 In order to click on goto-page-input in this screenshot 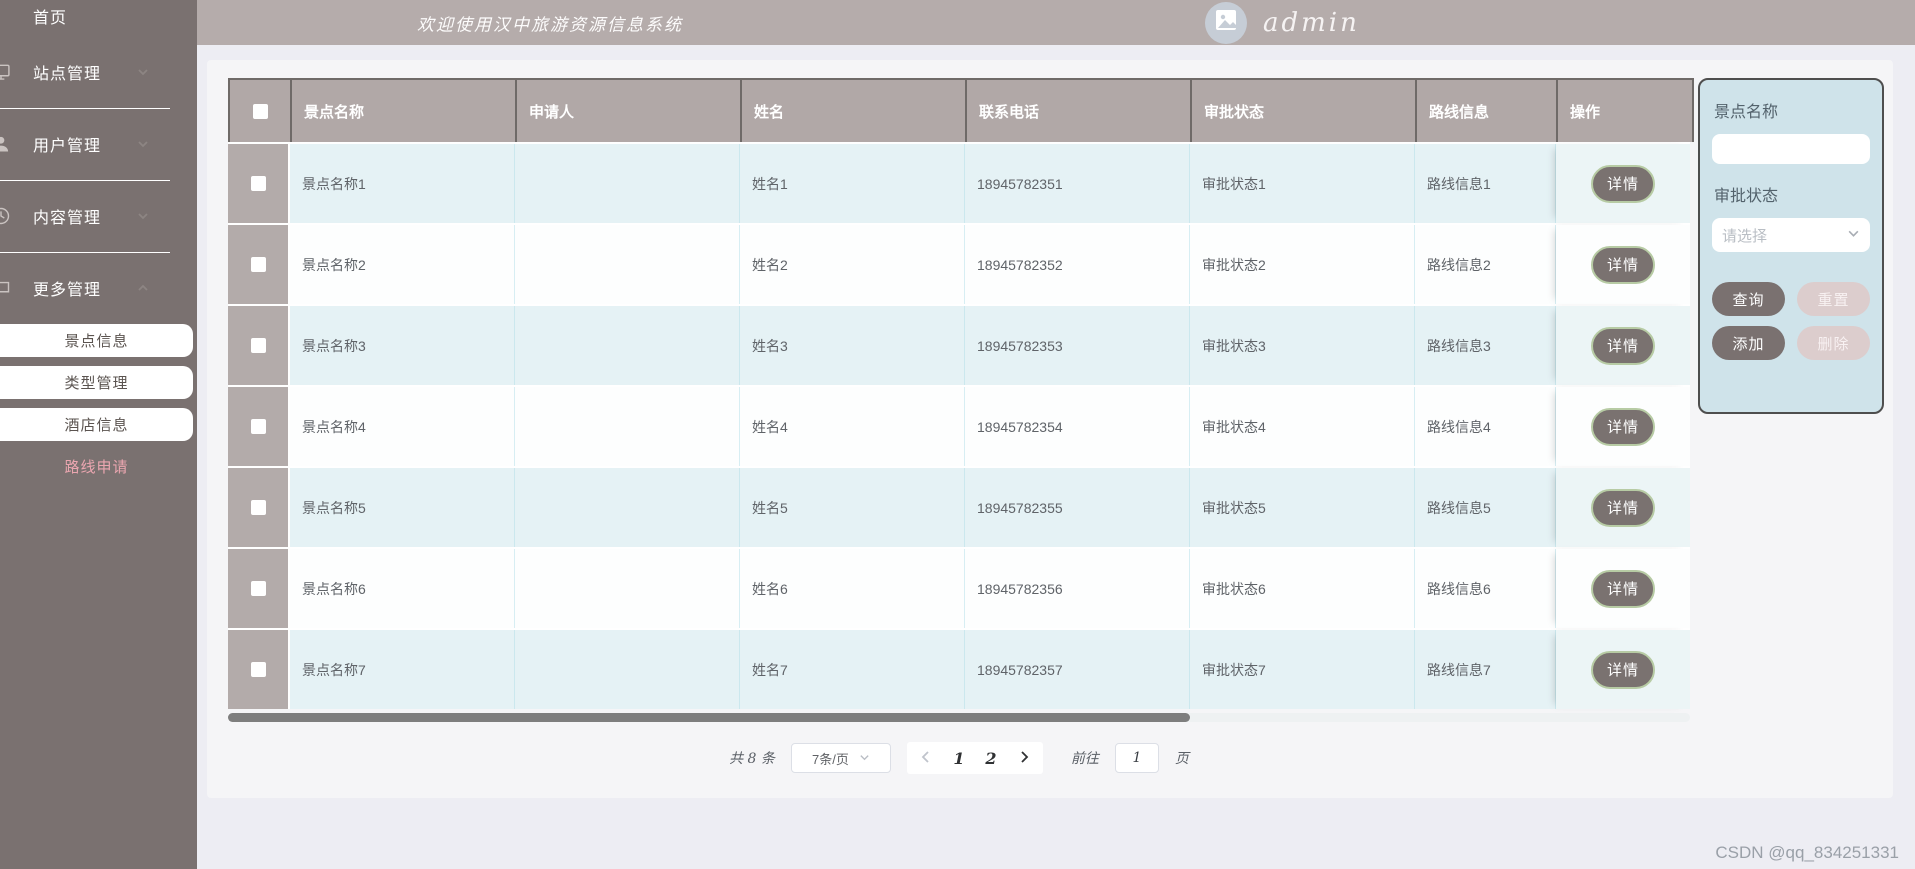, I will do `click(1136, 758)`.